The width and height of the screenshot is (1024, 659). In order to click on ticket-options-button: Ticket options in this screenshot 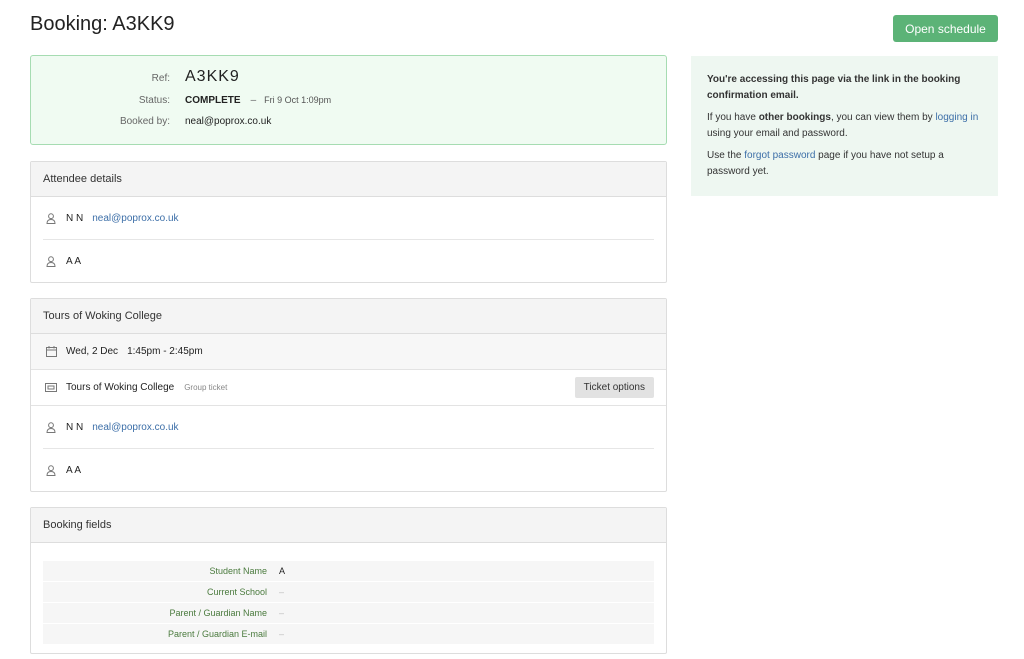, I will do `click(614, 387)`.